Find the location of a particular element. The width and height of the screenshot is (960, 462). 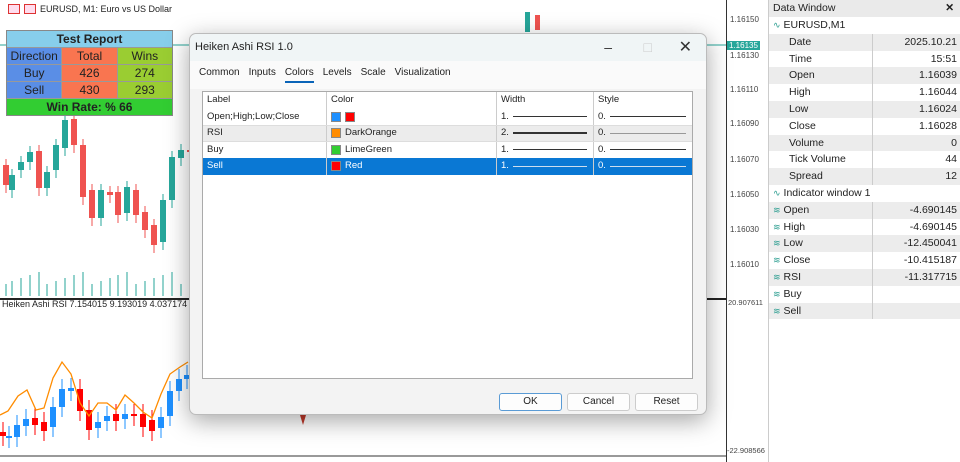

data-key: Tick Volume is located at coordinates (821, 160).